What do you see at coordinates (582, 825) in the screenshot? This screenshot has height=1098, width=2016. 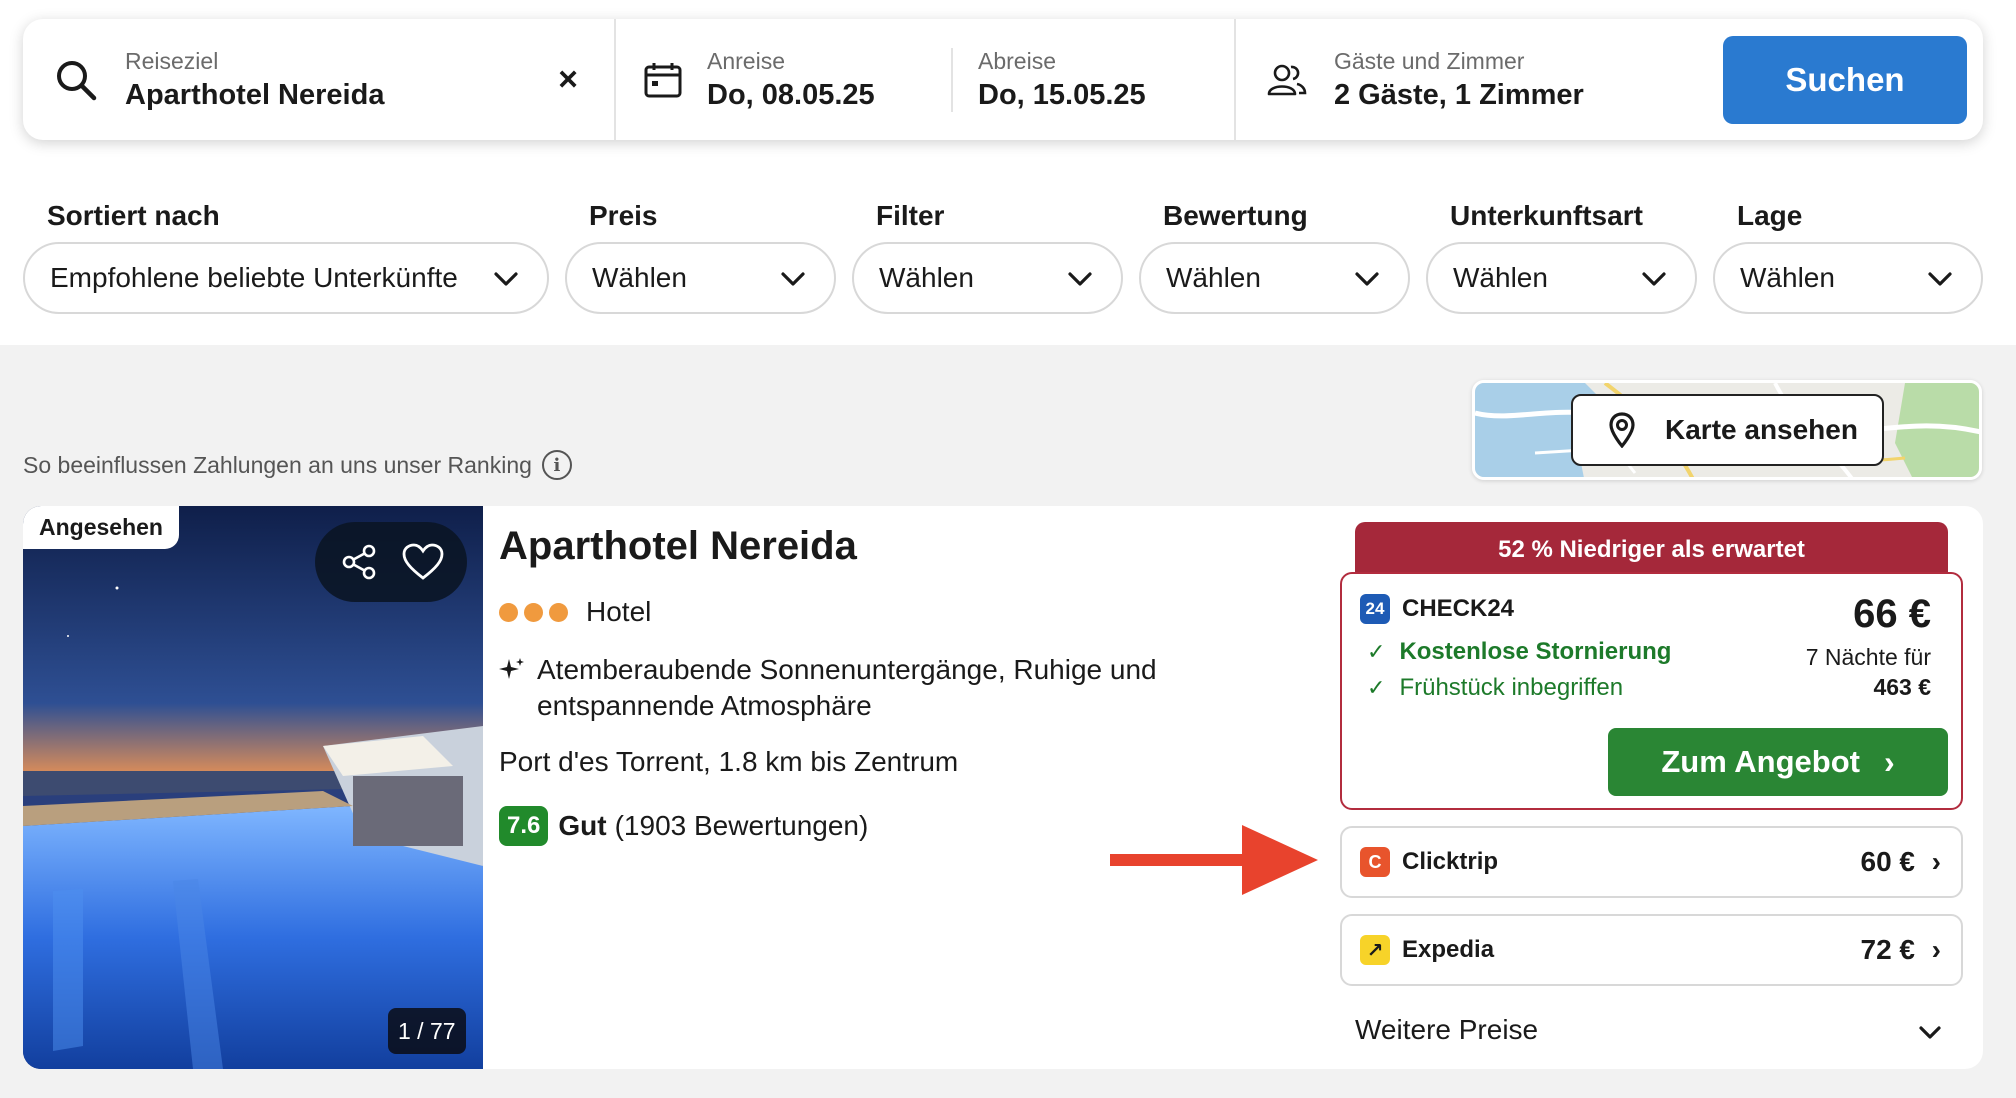 I see `rating-word: Gut` at bounding box center [582, 825].